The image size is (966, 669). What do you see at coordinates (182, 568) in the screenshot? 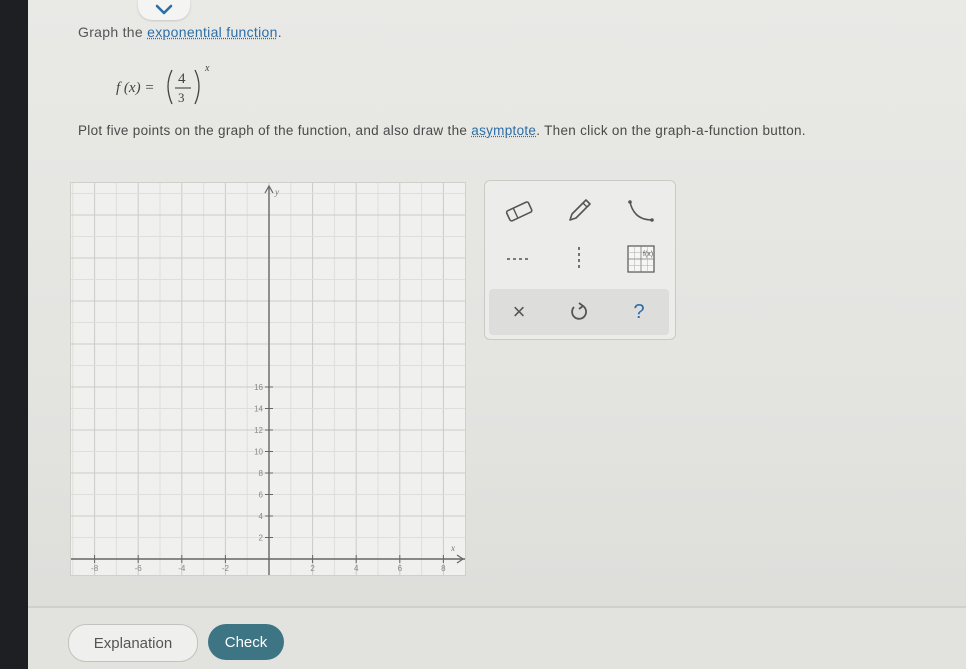
I see `x-tick-label: -4` at bounding box center [182, 568].